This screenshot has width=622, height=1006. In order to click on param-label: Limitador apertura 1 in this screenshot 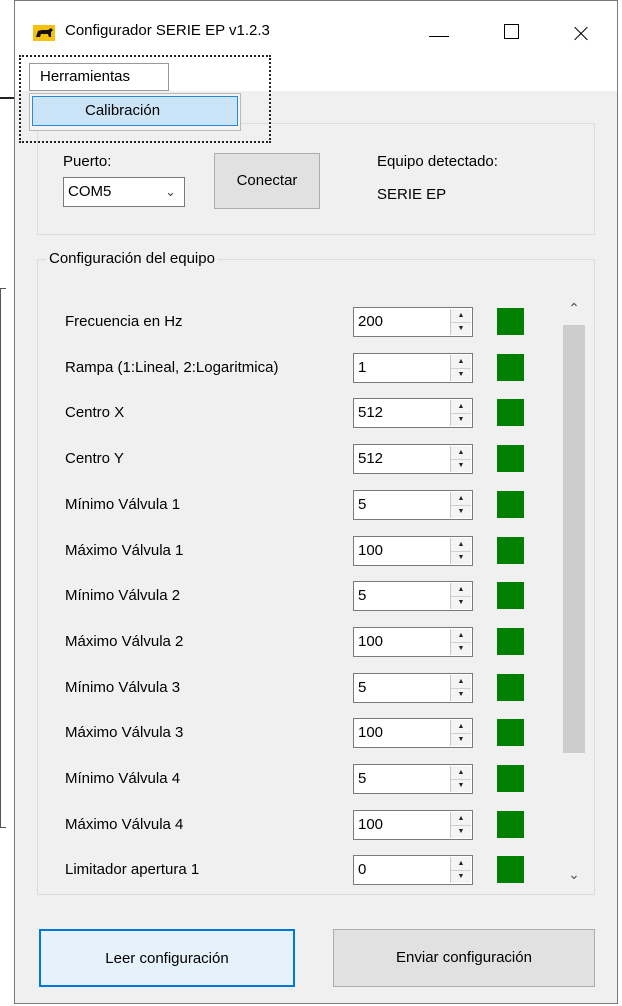, I will do `click(132, 869)`.